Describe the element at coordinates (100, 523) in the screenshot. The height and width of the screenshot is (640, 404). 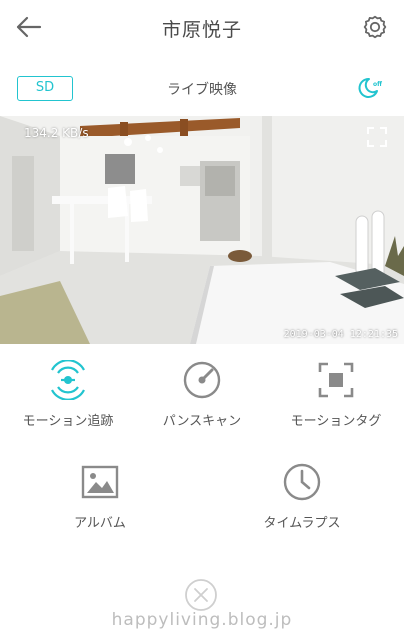
I see `album-label: アルバム` at that location.